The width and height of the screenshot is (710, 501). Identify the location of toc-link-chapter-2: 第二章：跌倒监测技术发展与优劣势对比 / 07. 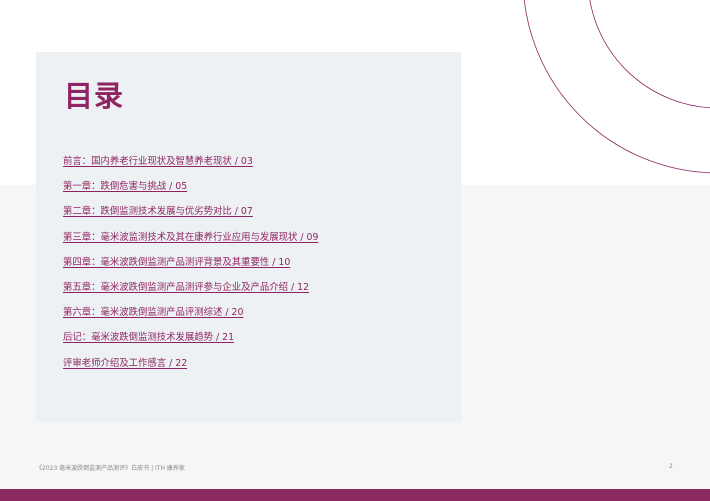
(158, 211).